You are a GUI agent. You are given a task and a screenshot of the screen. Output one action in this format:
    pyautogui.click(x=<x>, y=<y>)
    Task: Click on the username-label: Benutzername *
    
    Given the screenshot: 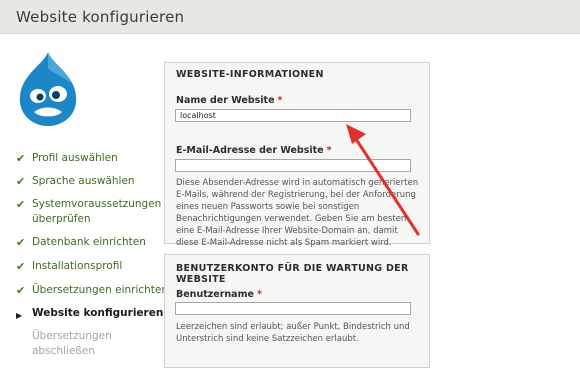 What is the action you would take?
    pyautogui.click(x=219, y=294)
    